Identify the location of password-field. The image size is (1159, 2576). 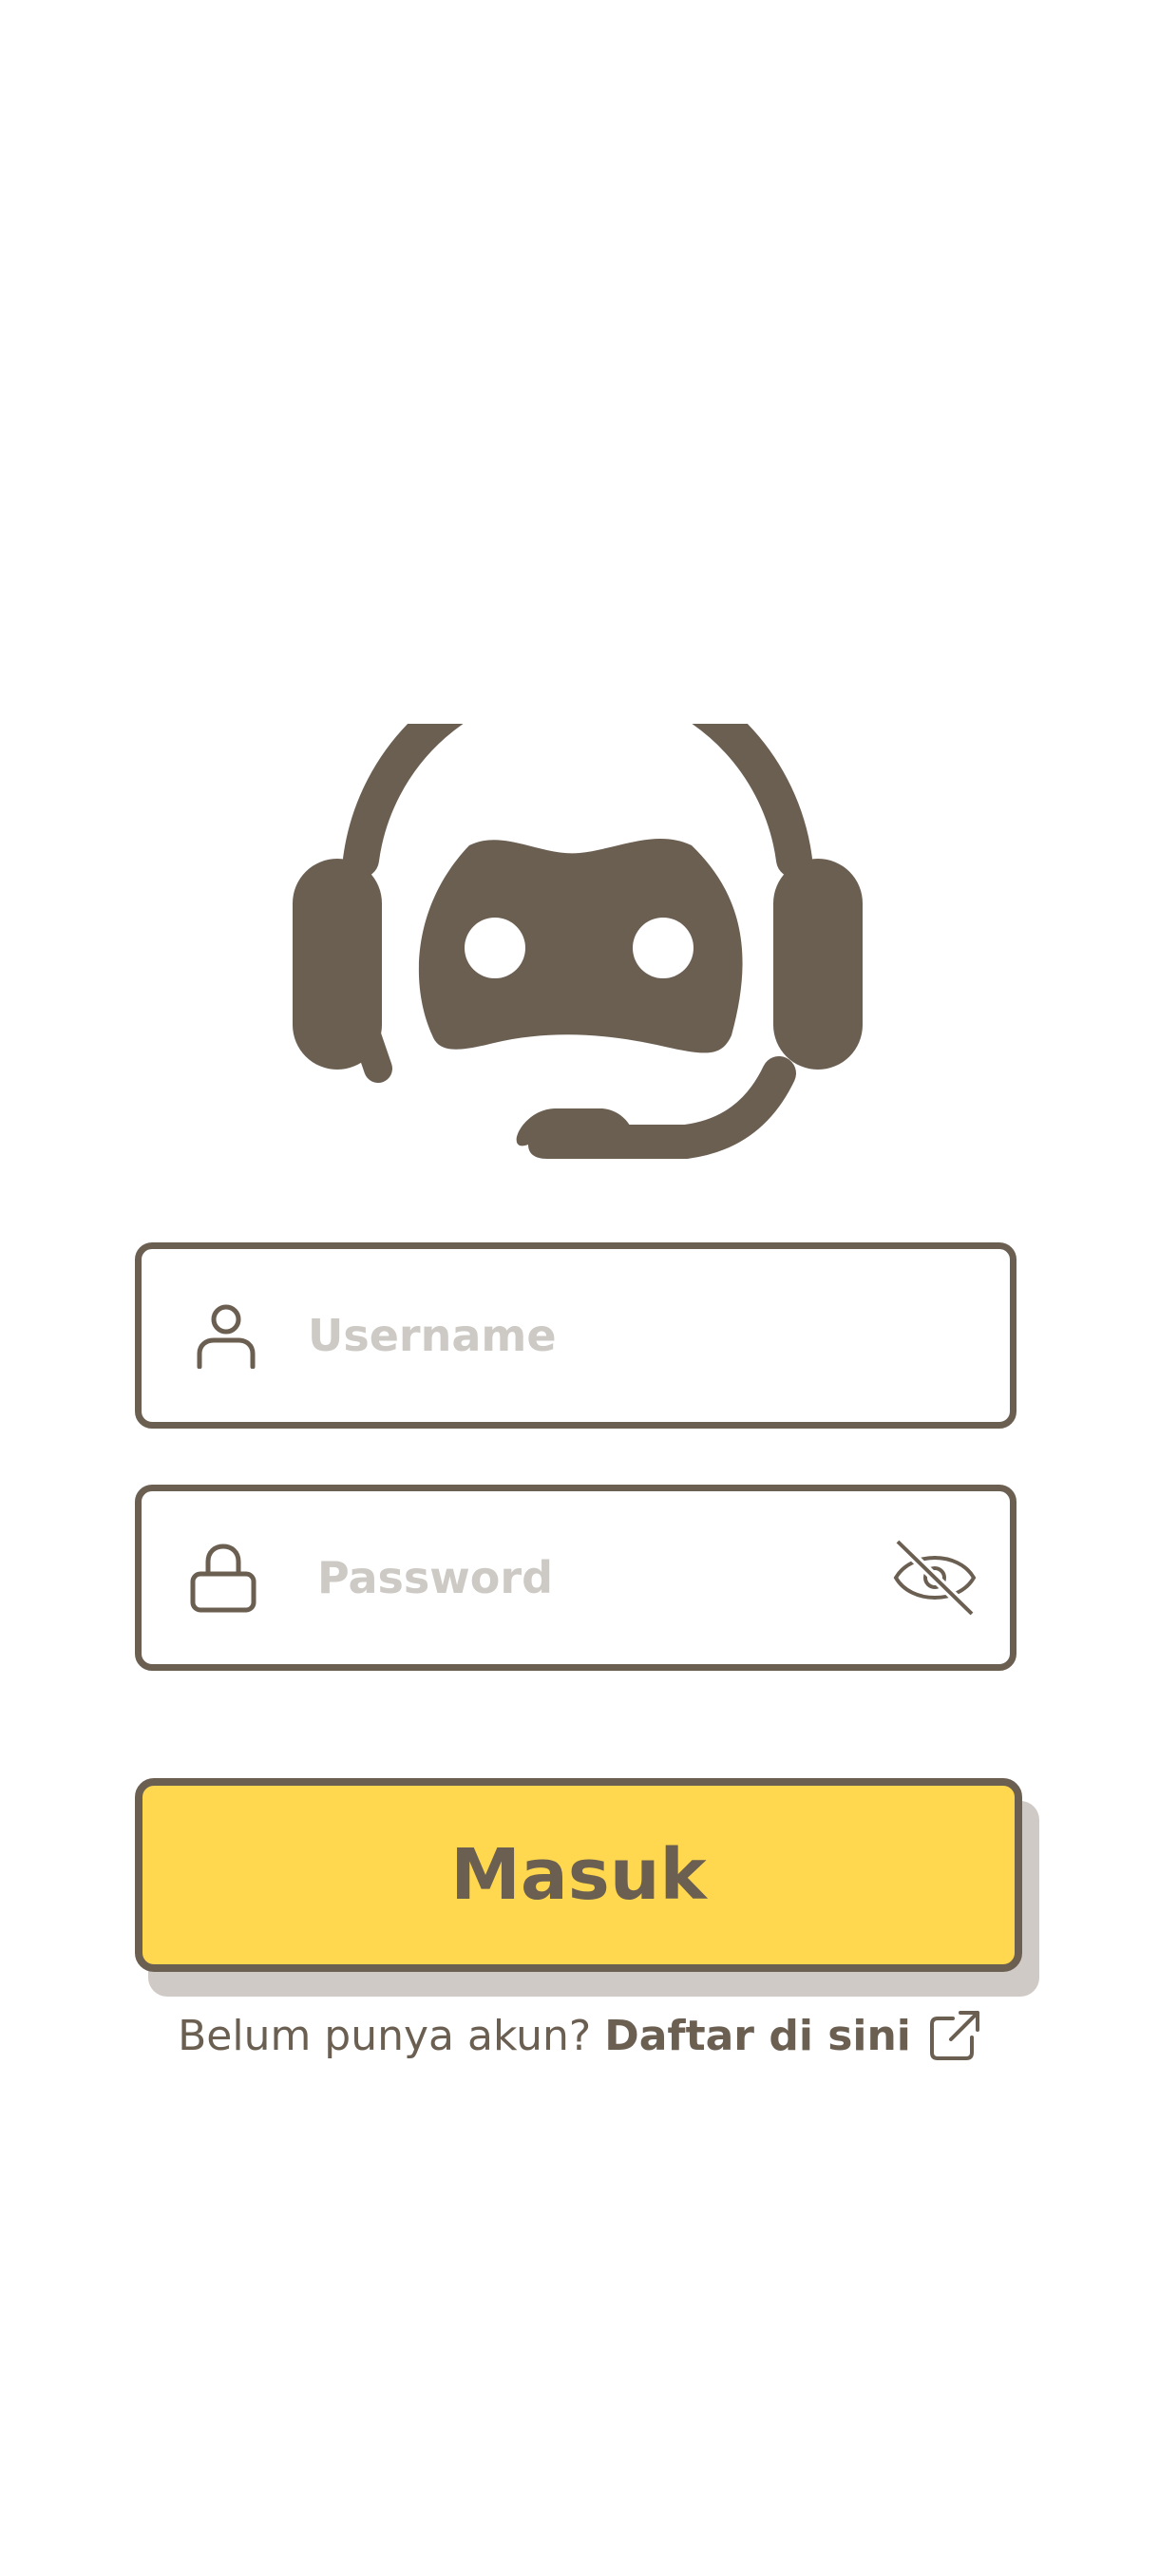
(575, 1578).